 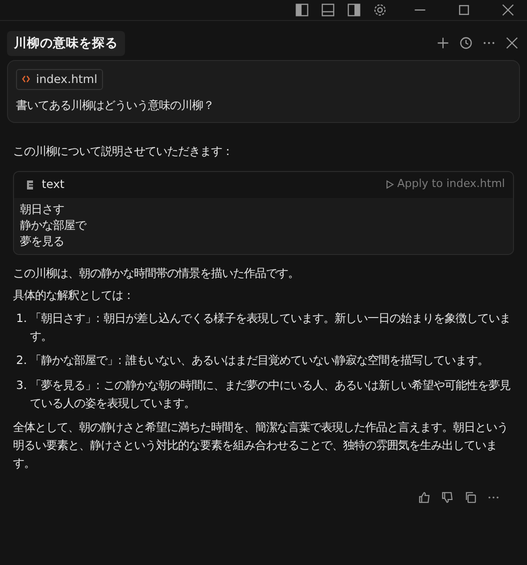 I want to click on history-icon, so click(x=466, y=43).